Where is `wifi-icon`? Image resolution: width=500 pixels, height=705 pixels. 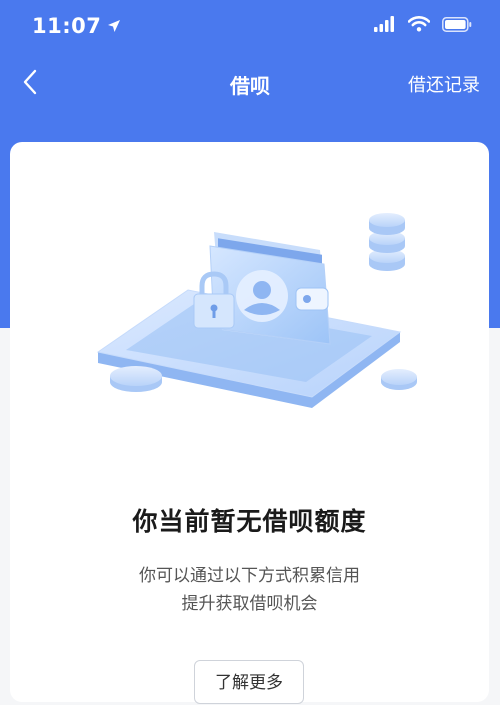
wifi-icon is located at coordinates (419, 26).